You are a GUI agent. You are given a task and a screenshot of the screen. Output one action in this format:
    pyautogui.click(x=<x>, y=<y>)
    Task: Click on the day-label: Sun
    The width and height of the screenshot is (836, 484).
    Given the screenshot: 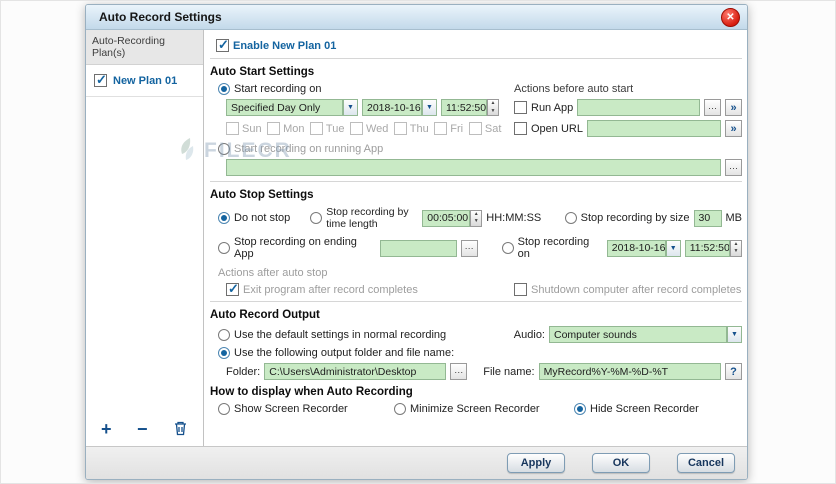 What is the action you would take?
    pyautogui.click(x=252, y=128)
    